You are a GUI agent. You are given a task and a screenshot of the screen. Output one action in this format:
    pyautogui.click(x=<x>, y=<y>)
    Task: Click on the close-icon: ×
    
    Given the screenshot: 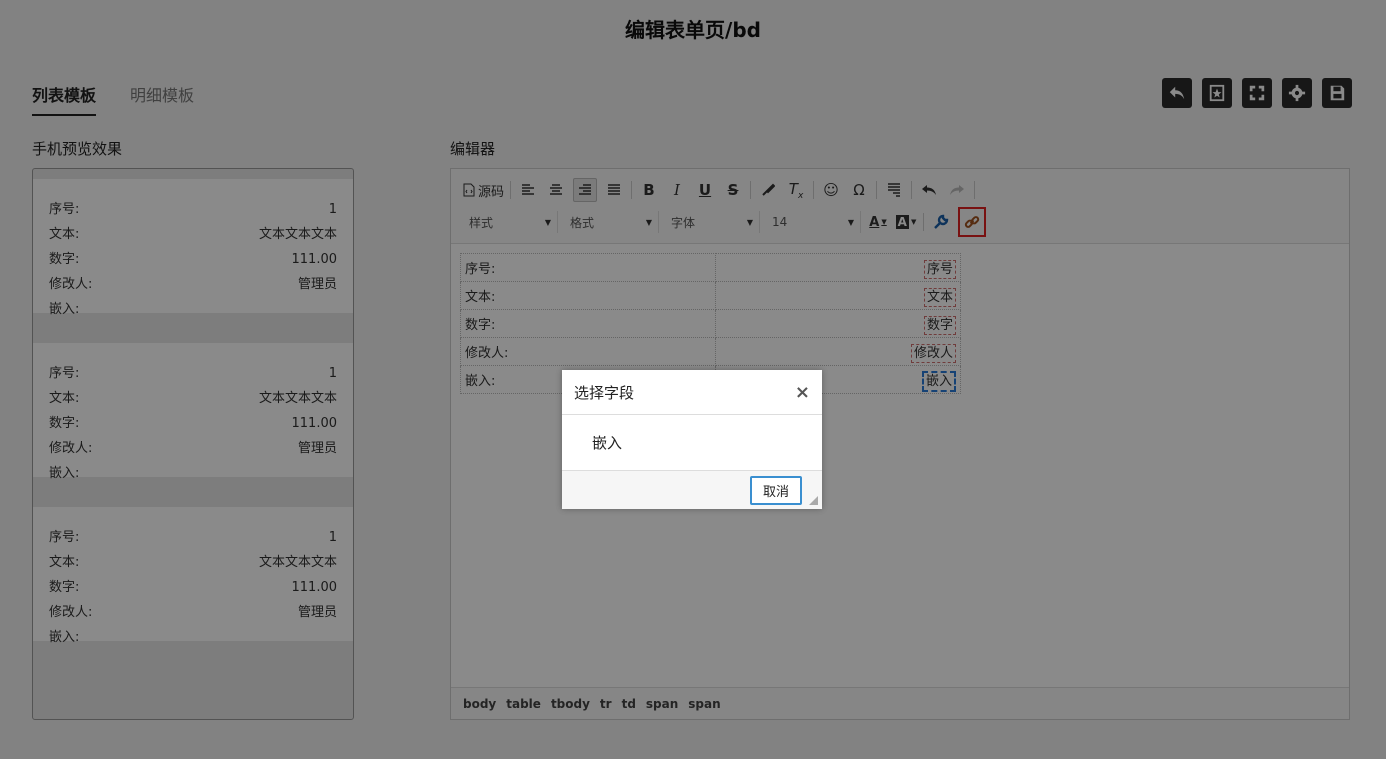 What is the action you would take?
    pyautogui.click(x=802, y=392)
    